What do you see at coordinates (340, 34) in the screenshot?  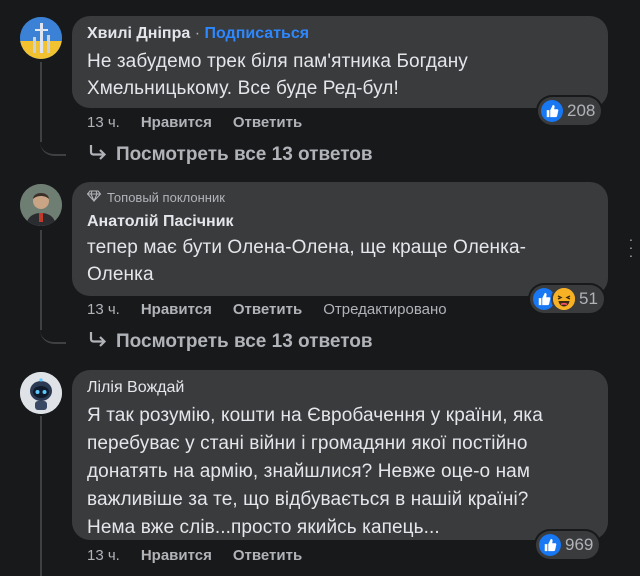 I see `comment-header: Хвилі Дніпра · Подписаться` at bounding box center [340, 34].